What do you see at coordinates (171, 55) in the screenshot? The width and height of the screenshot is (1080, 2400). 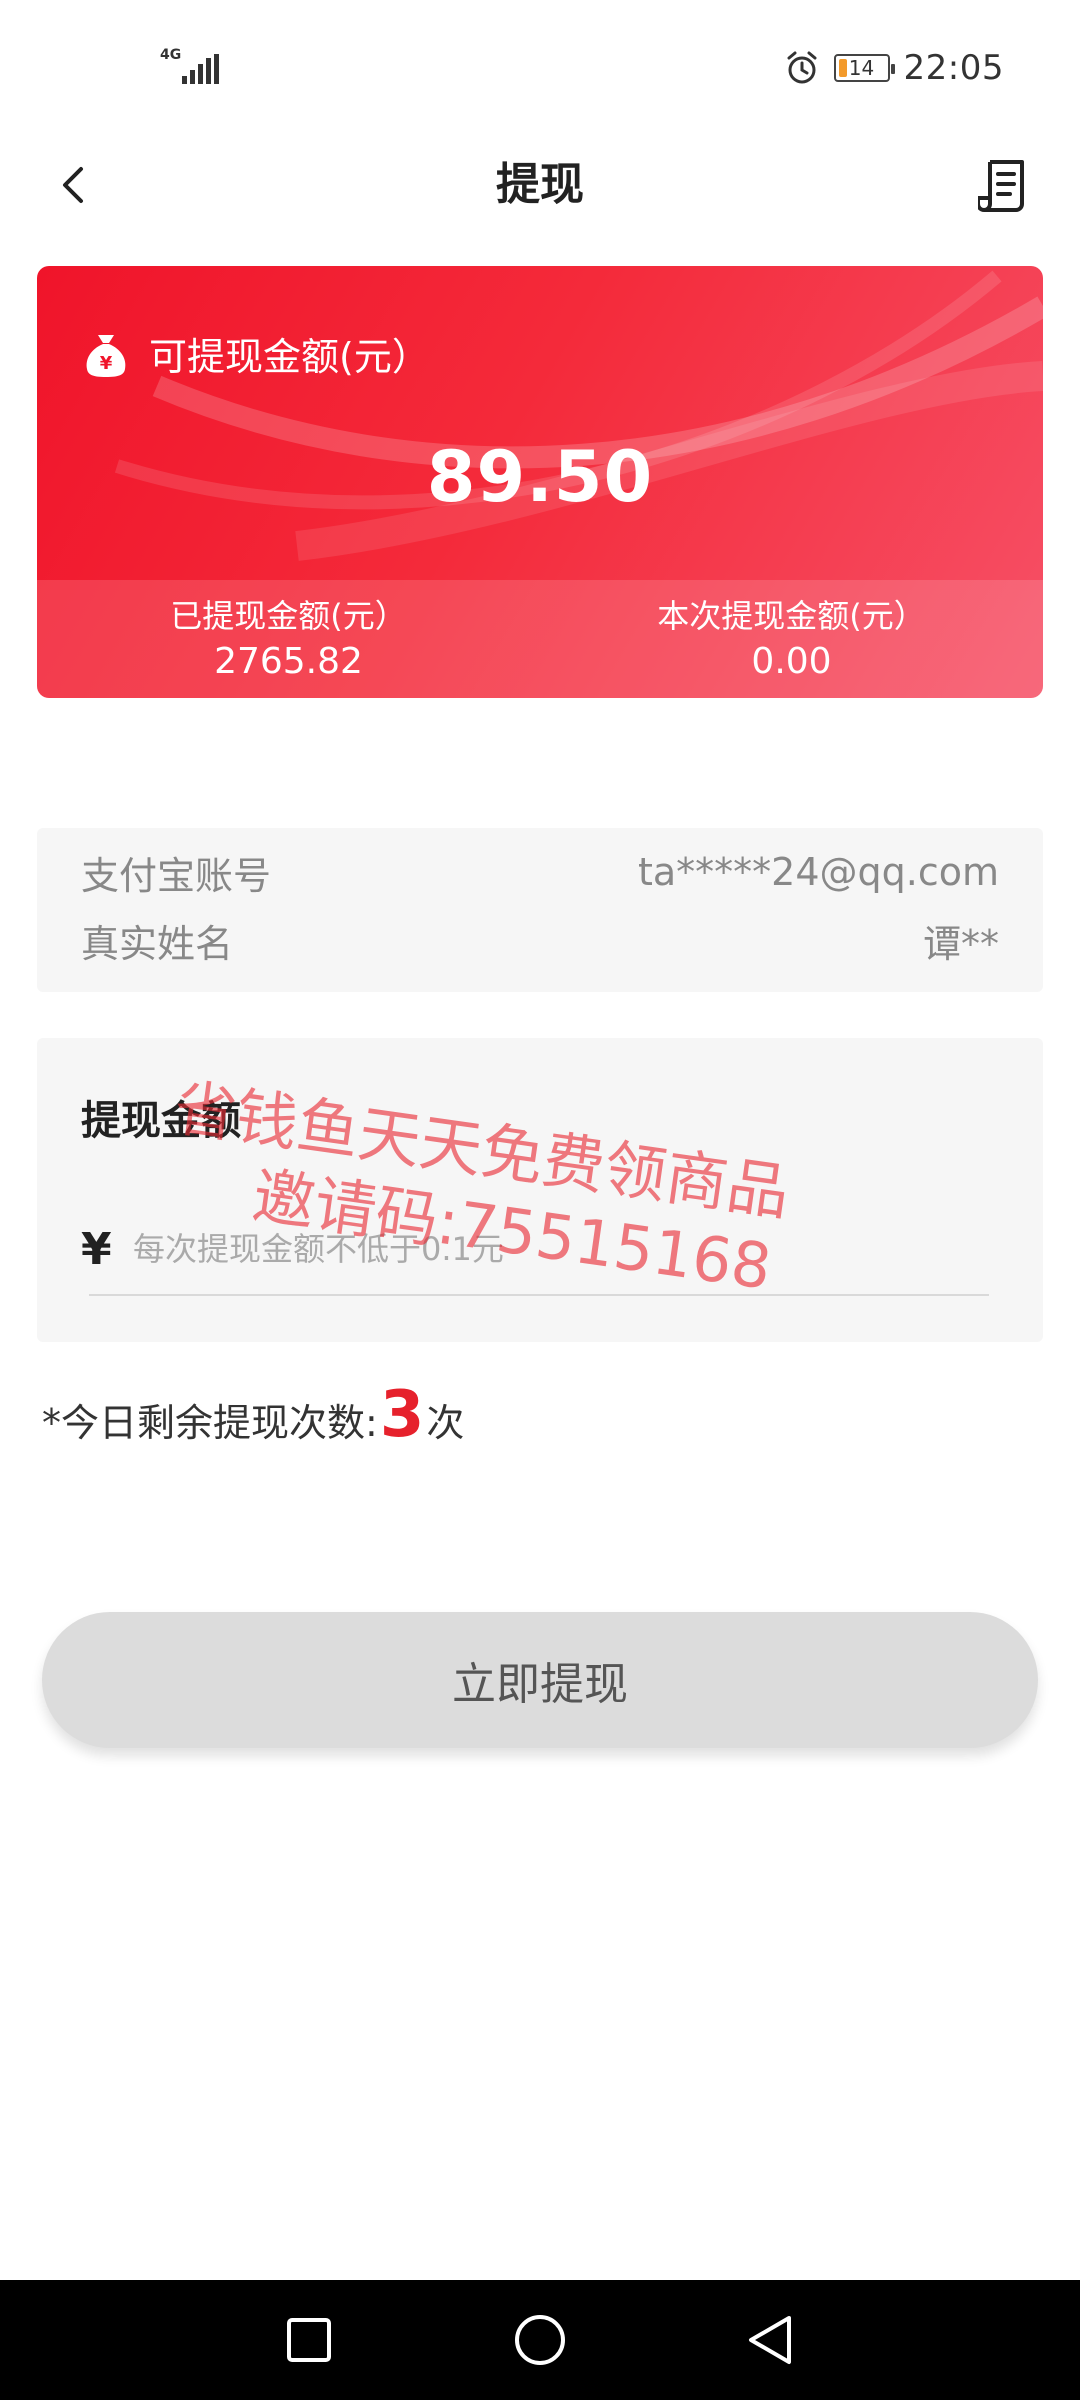 I see `network-type: 4G` at bounding box center [171, 55].